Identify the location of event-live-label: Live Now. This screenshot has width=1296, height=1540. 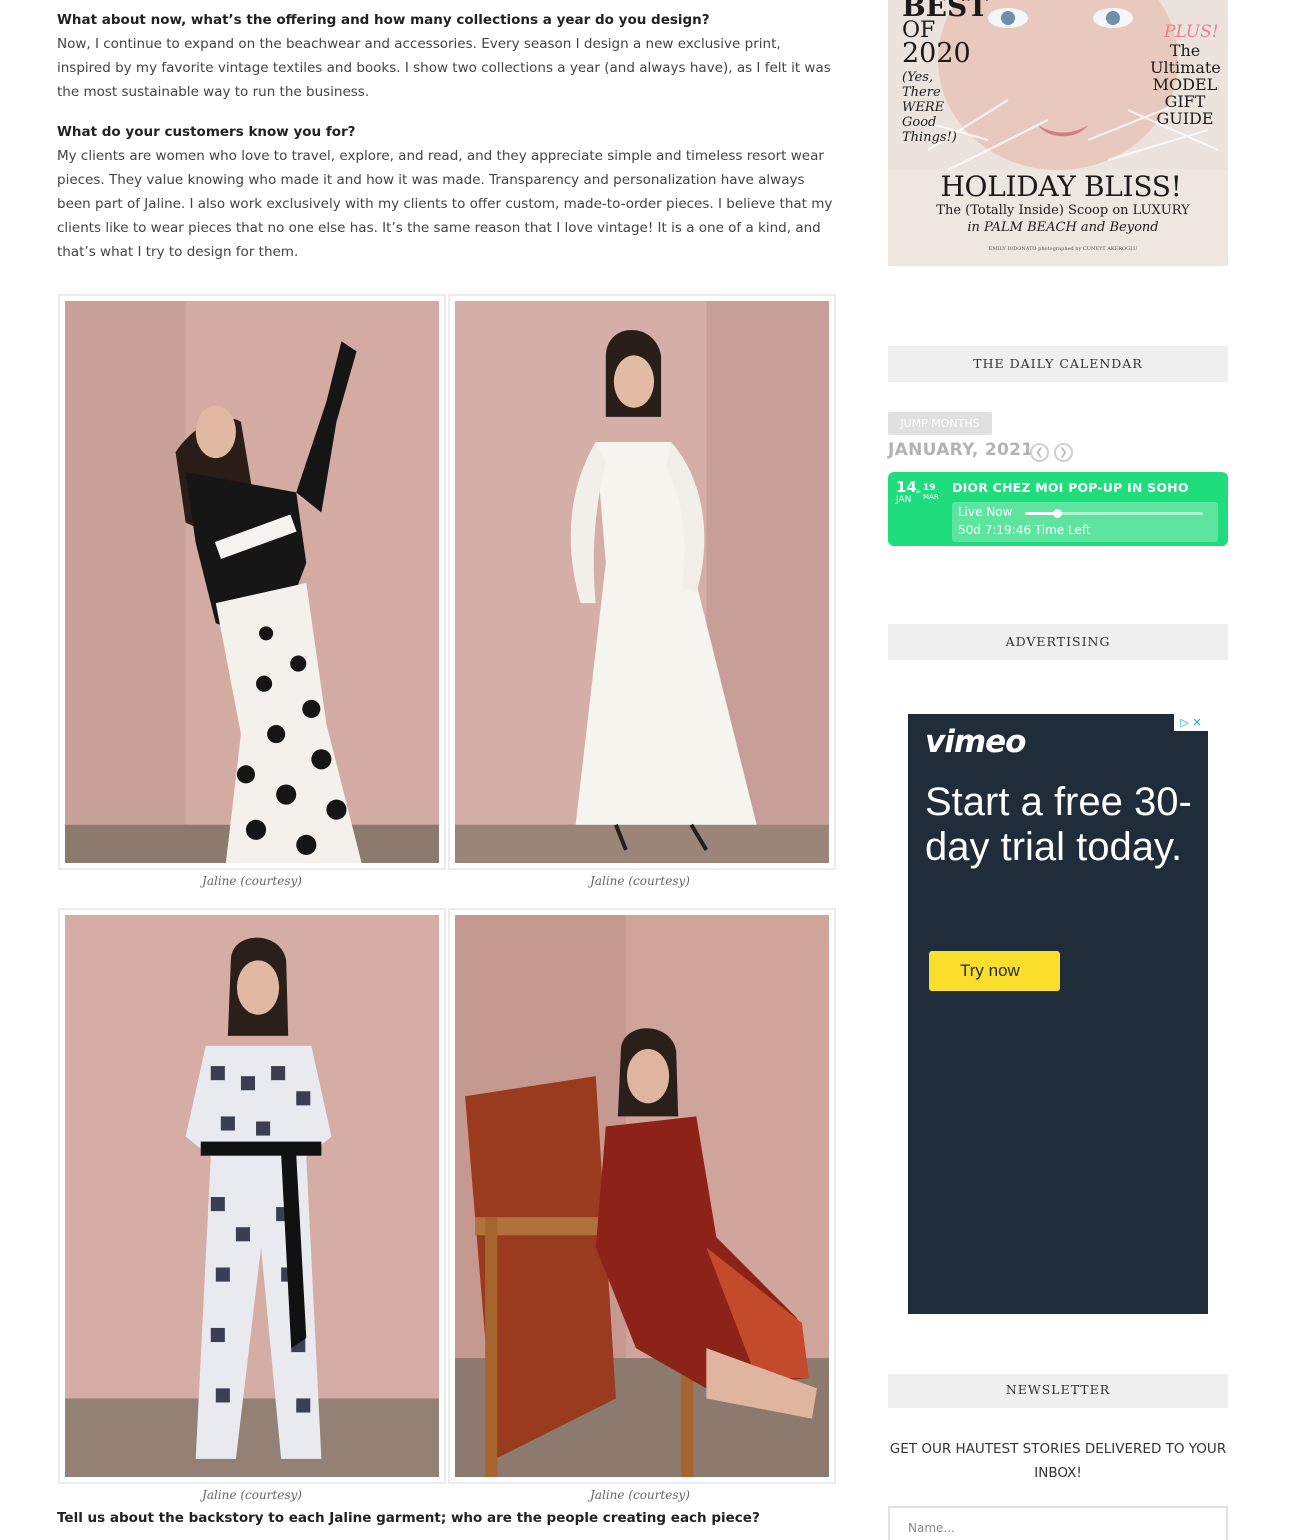
(985, 512).